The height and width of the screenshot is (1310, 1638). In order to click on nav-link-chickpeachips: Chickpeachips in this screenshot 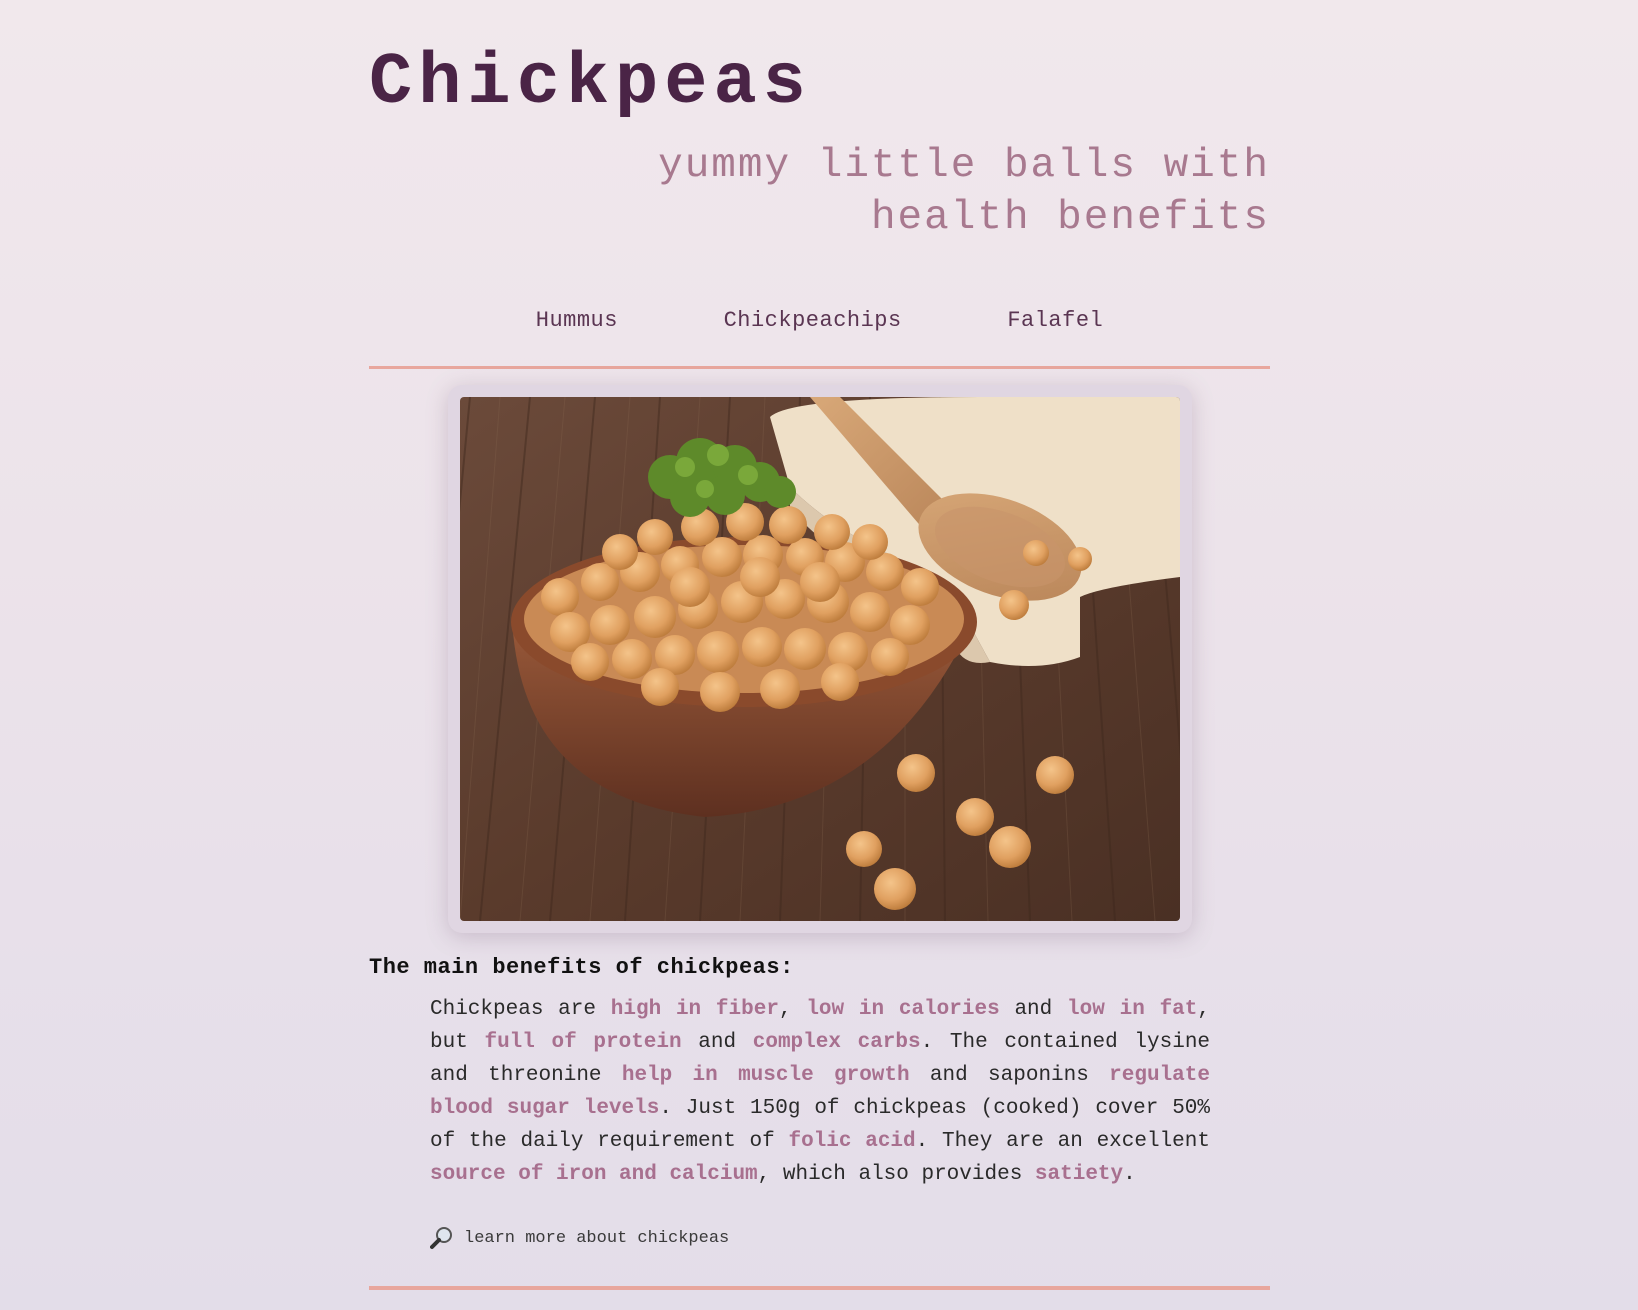, I will do `click(813, 320)`.